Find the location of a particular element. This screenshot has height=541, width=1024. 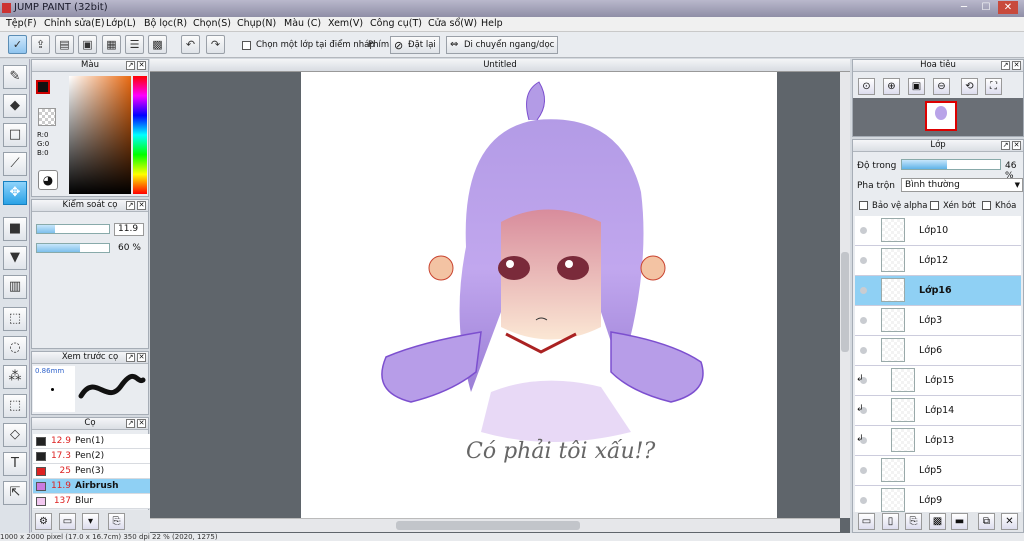

operation-tool-icon: ⇱ is located at coordinates (15, 493).